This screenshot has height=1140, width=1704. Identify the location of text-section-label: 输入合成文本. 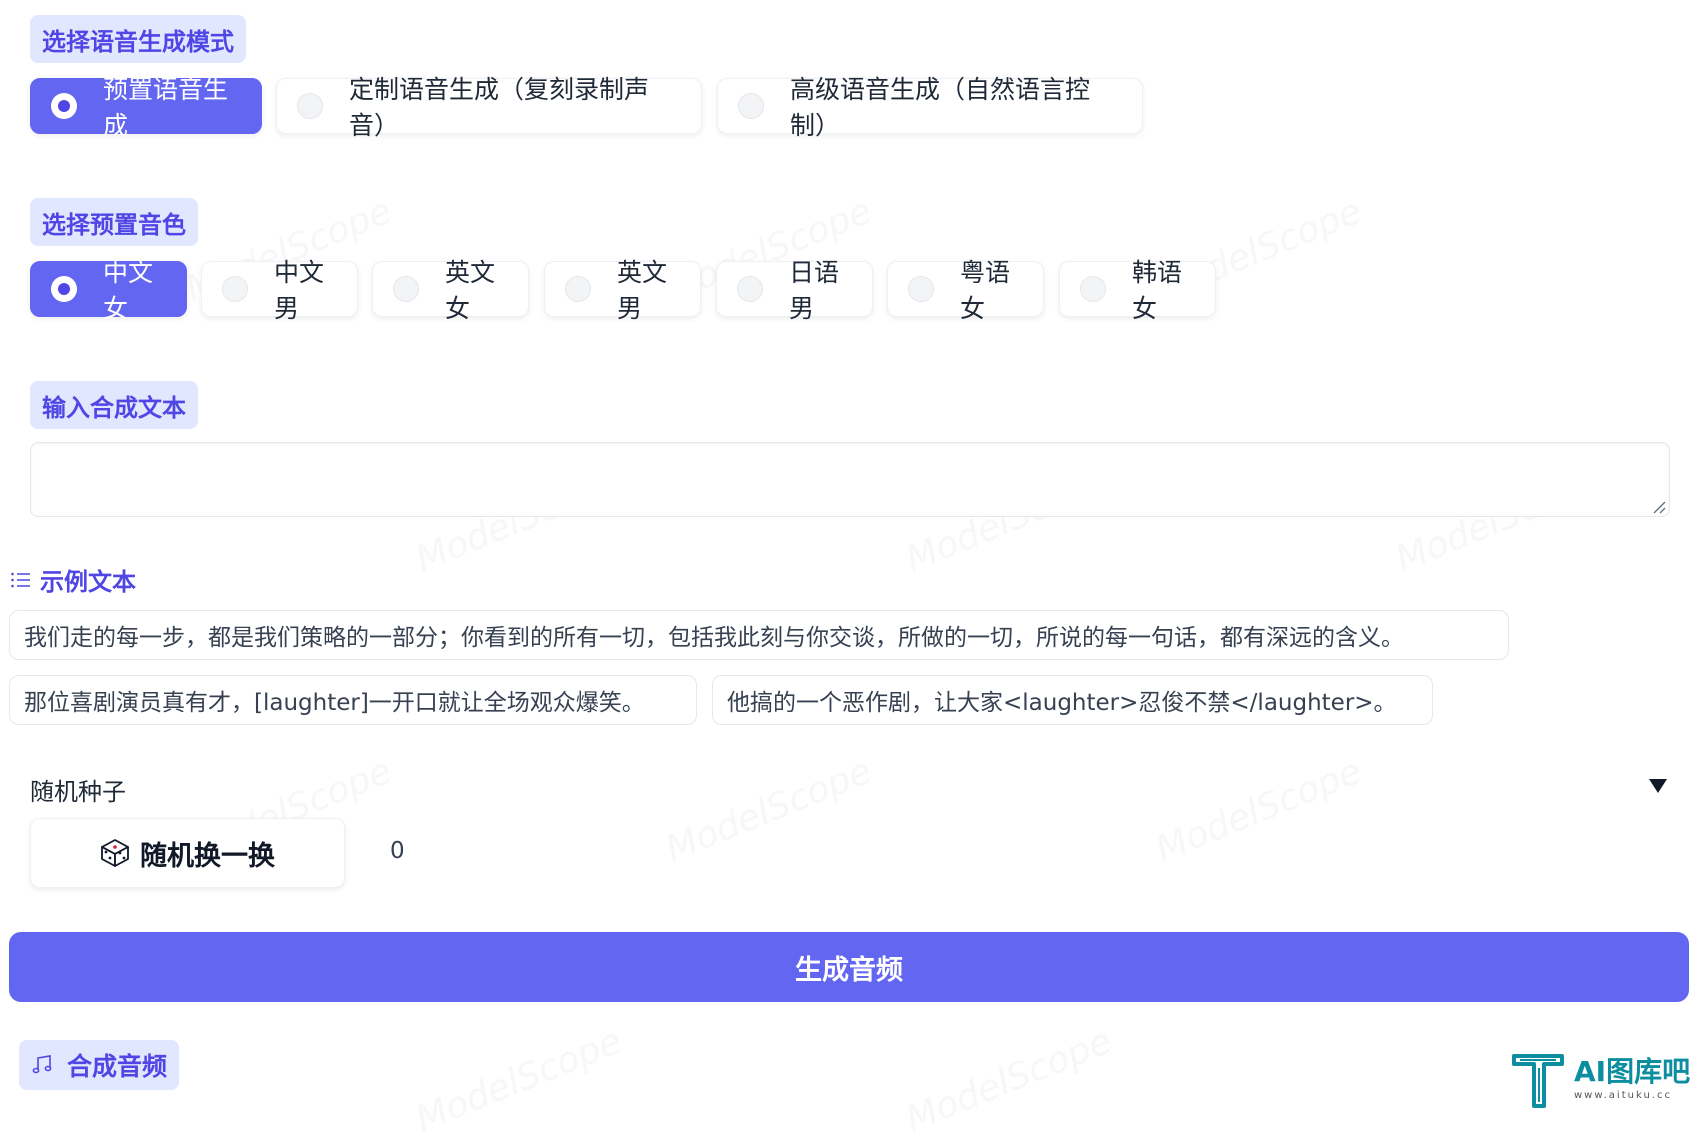
(114, 405).